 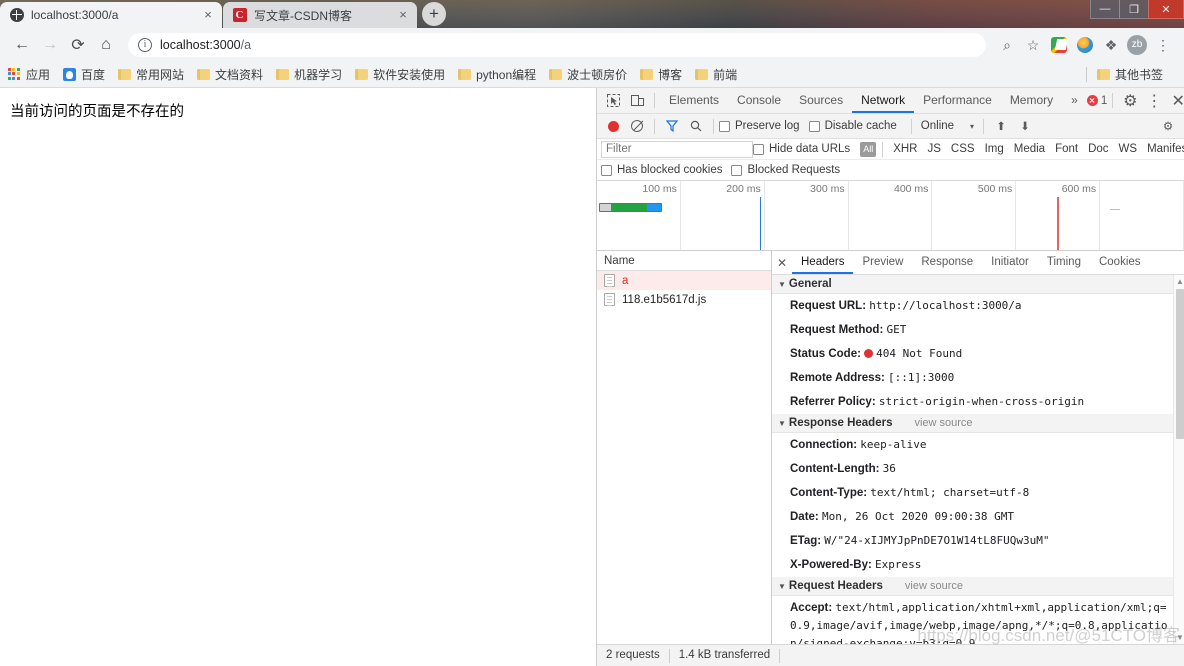 What do you see at coordinates (151, 74) in the screenshot?
I see `bookmark-folder-2: 常用网站` at bounding box center [151, 74].